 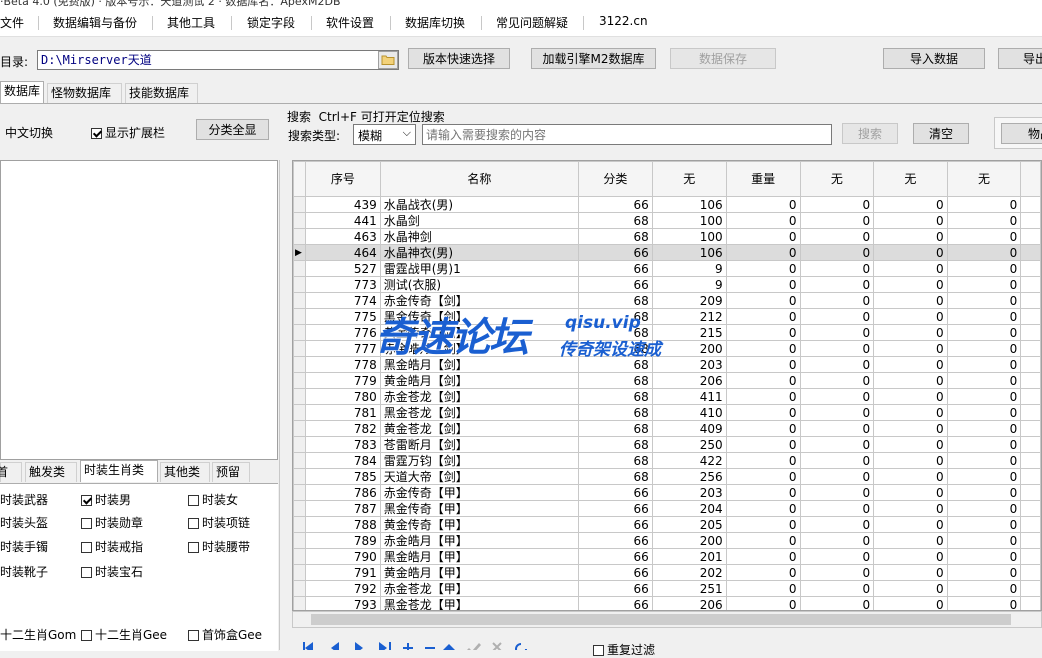 I want to click on option-fashion-helmet: 时装头盔, so click(x=24, y=522).